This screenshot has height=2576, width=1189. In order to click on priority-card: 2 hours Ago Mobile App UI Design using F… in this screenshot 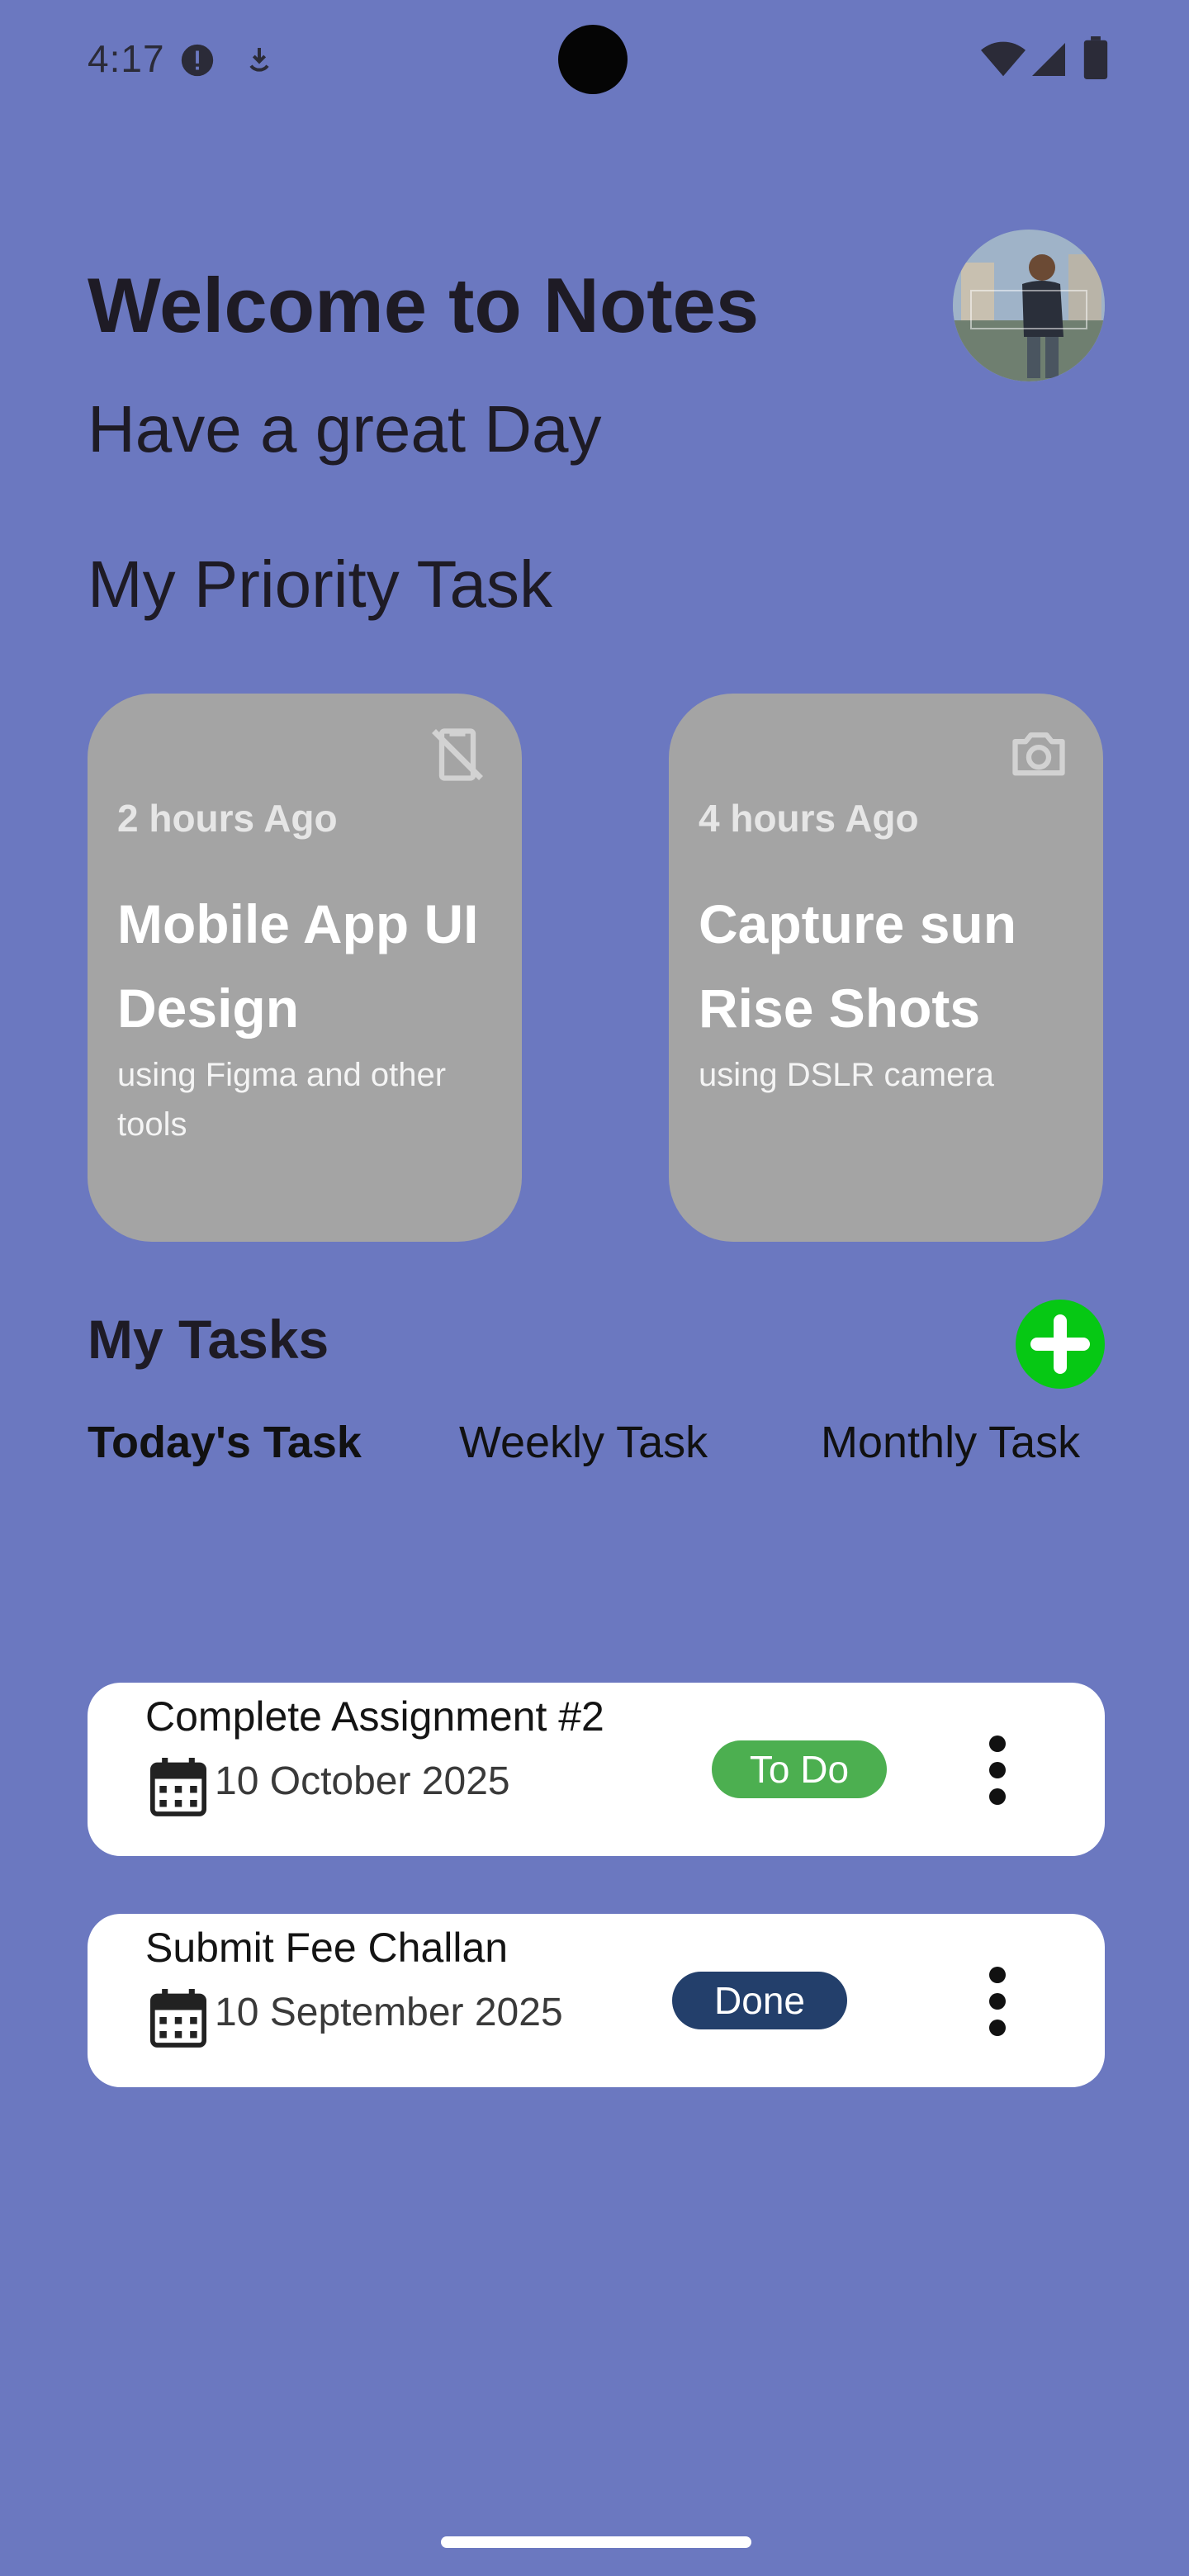, I will do `click(305, 968)`.